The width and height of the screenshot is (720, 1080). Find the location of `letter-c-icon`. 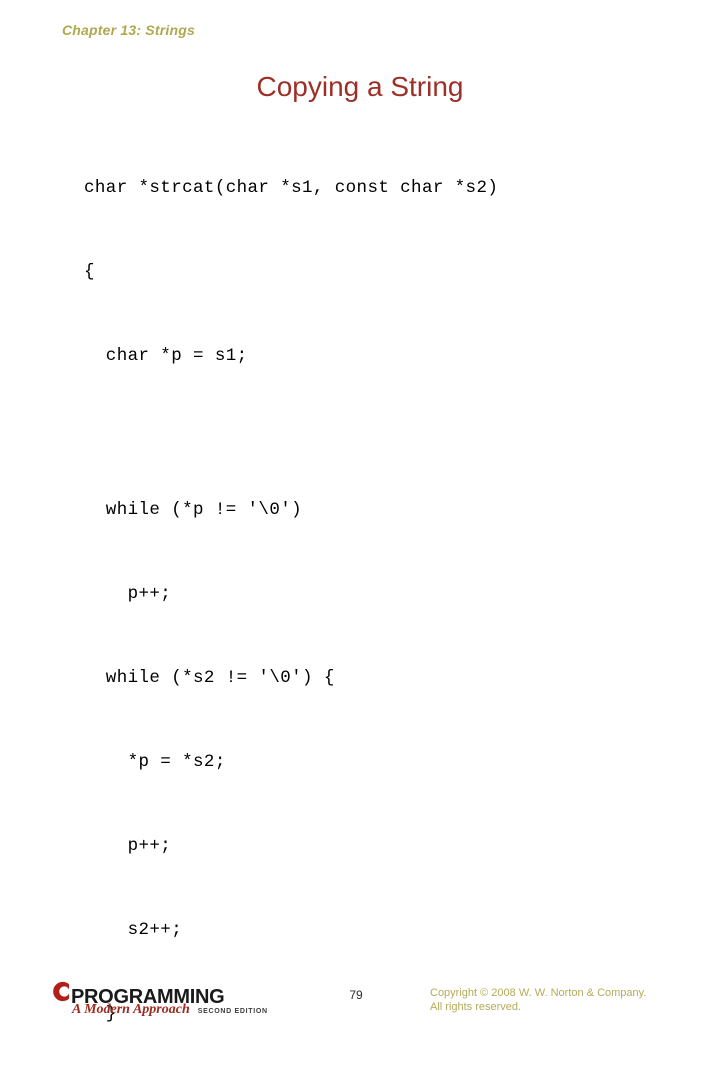

letter-c-icon is located at coordinates (59, 991).